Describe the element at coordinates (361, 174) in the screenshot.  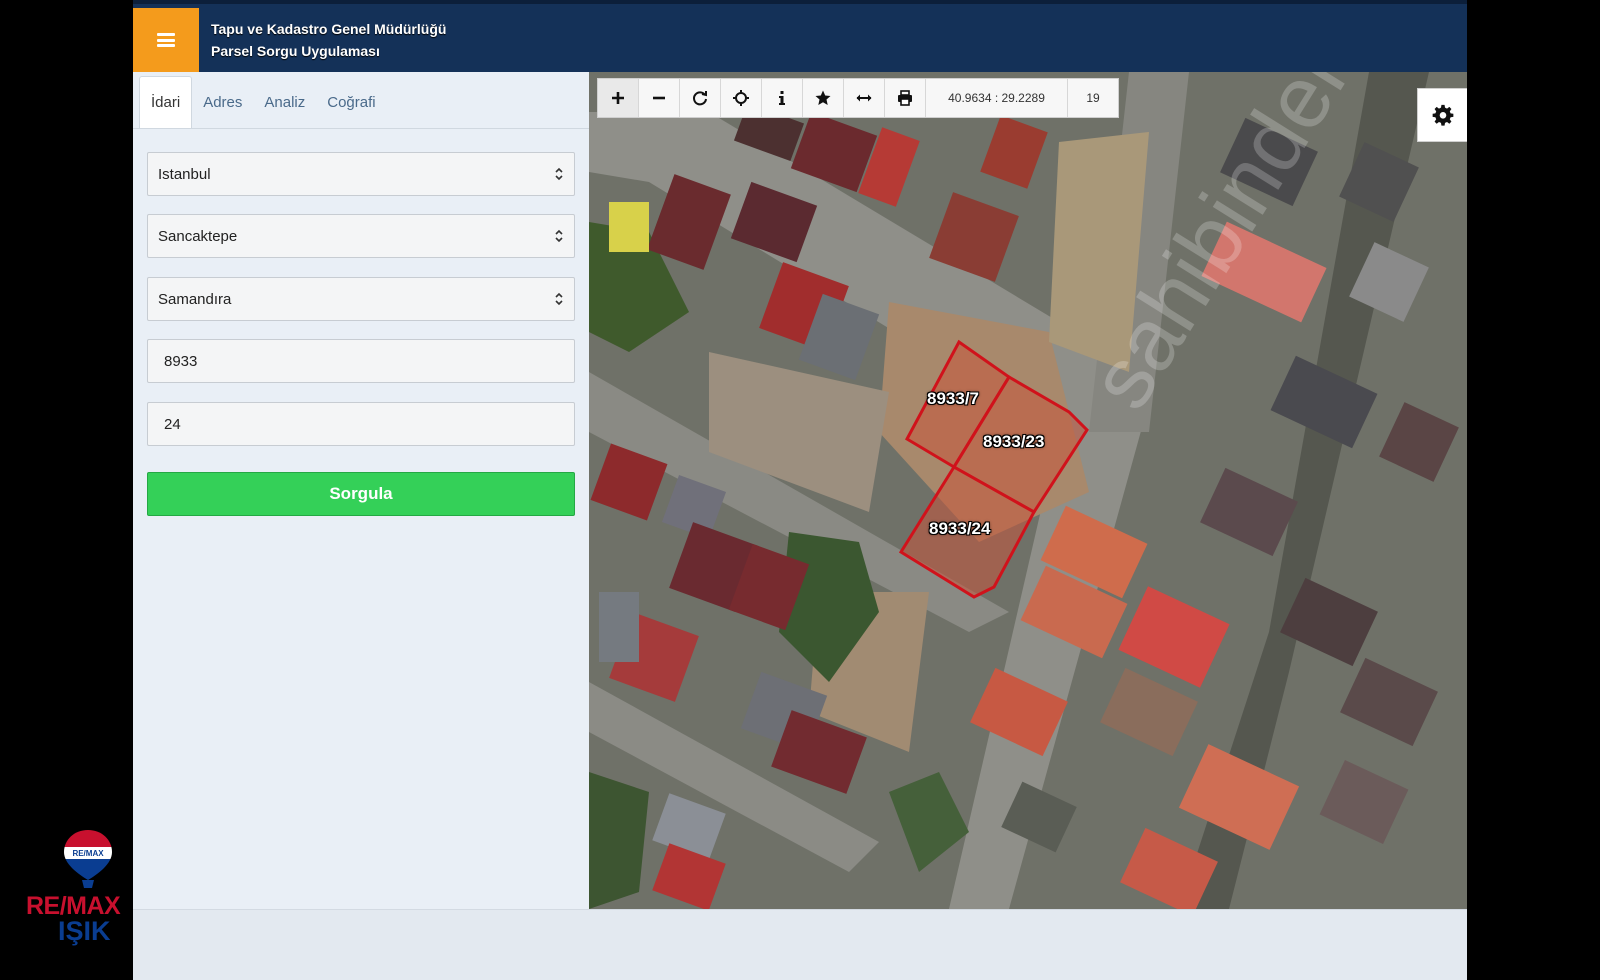
I see `province-select: Istanbul` at that location.